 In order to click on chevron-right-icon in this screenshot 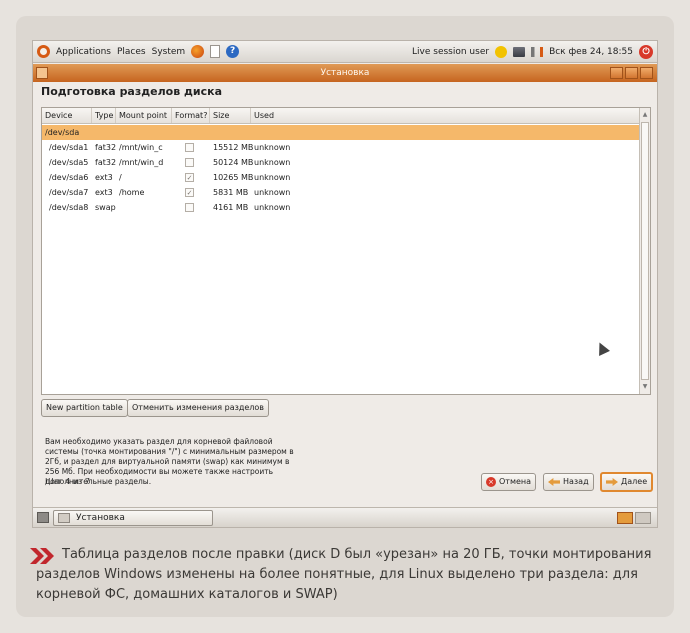, I will do `click(42, 556)`.